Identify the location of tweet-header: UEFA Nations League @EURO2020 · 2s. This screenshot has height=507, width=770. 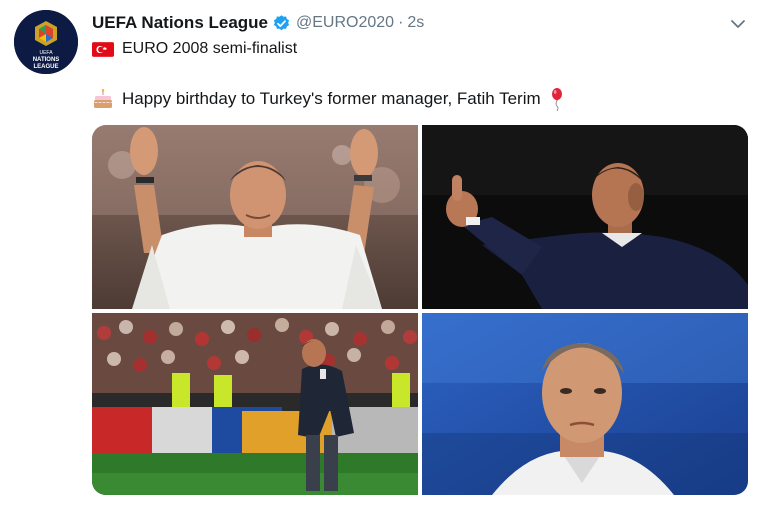
(258, 23).